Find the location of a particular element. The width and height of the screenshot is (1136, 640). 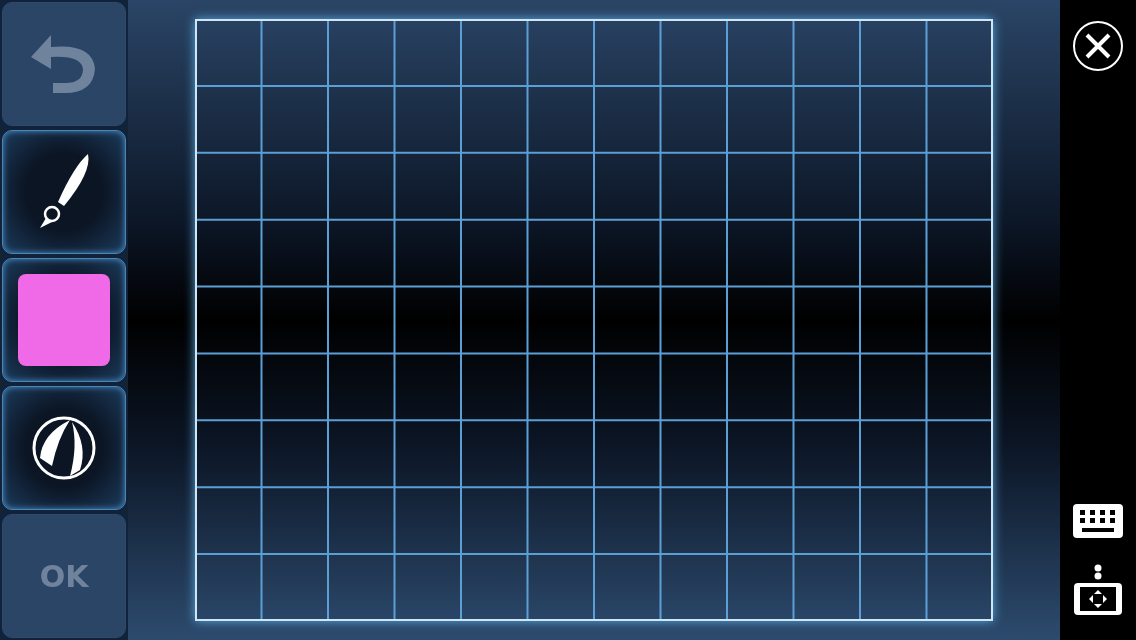

color-button is located at coordinates (64, 320).